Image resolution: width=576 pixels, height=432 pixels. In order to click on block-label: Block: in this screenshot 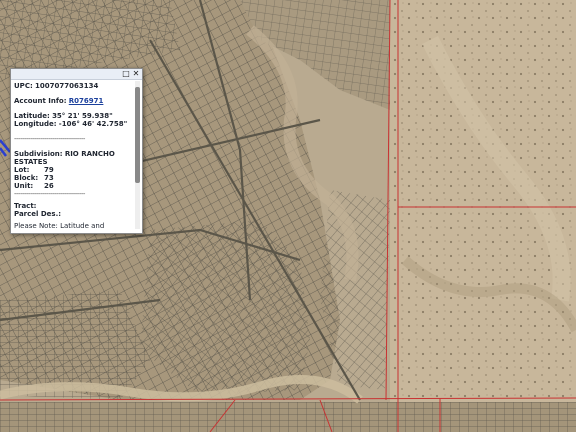, I will do `click(26, 178)`.